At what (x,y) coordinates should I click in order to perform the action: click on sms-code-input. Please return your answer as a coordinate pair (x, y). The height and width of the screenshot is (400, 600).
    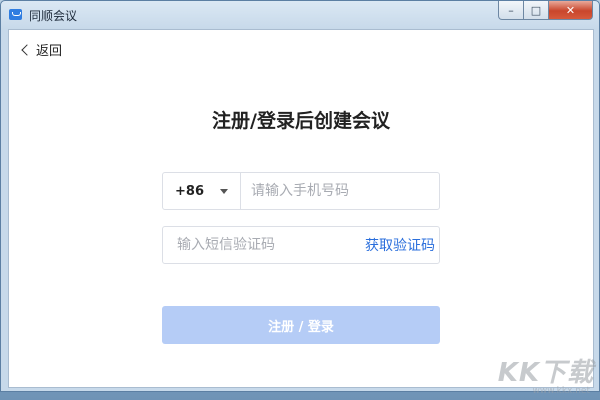
    Looking at the image, I should click on (264, 245).